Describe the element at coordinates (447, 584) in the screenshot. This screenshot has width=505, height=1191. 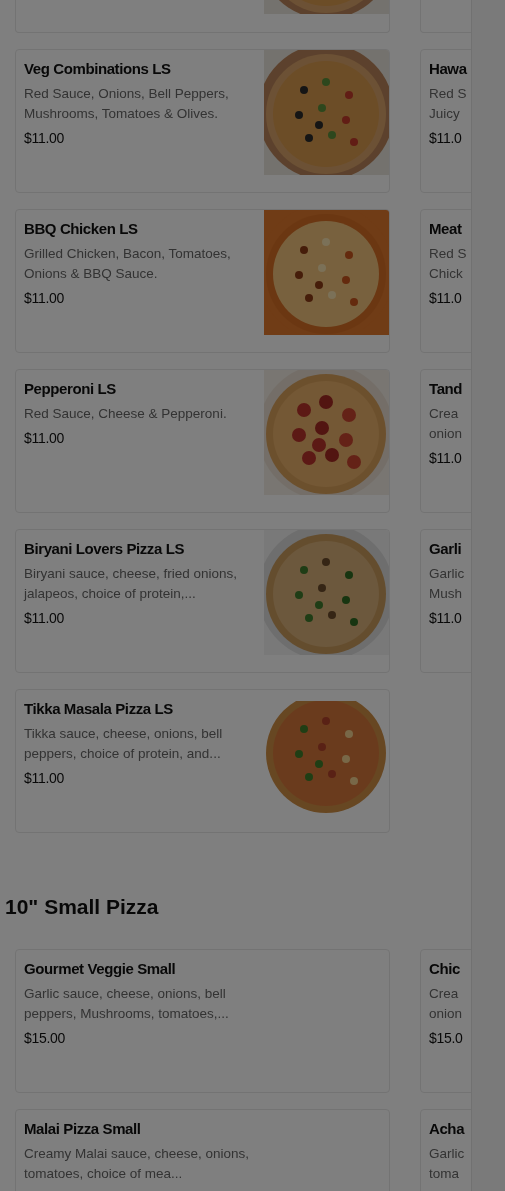
I see `item-description: Garlic Mush` at that location.